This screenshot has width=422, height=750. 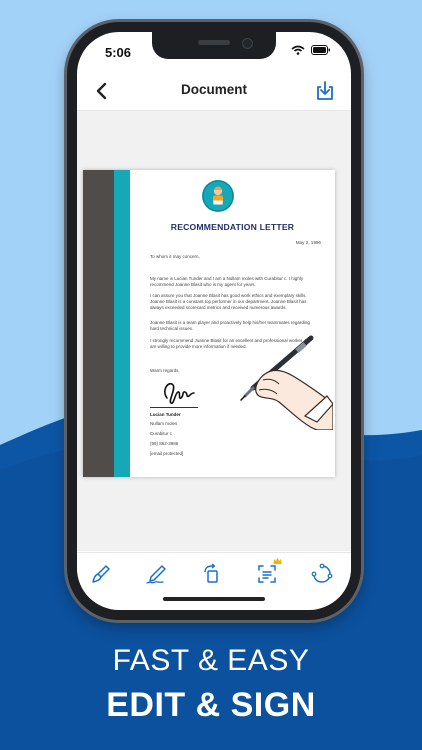 What do you see at coordinates (101, 574) in the screenshot?
I see `brush-icon` at bounding box center [101, 574].